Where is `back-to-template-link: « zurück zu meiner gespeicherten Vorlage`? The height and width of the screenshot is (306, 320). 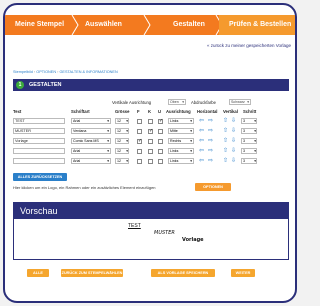 back-to-template-link: « zurück zu meiner gespeicherten Vorlage is located at coordinates (249, 45).